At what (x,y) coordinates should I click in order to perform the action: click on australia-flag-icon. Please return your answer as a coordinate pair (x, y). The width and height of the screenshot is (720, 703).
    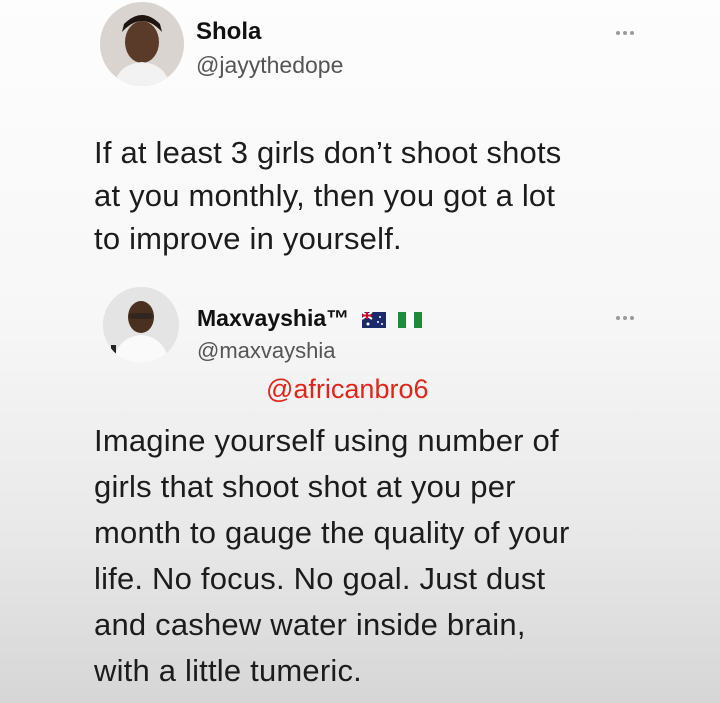
    Looking at the image, I should click on (373, 319).